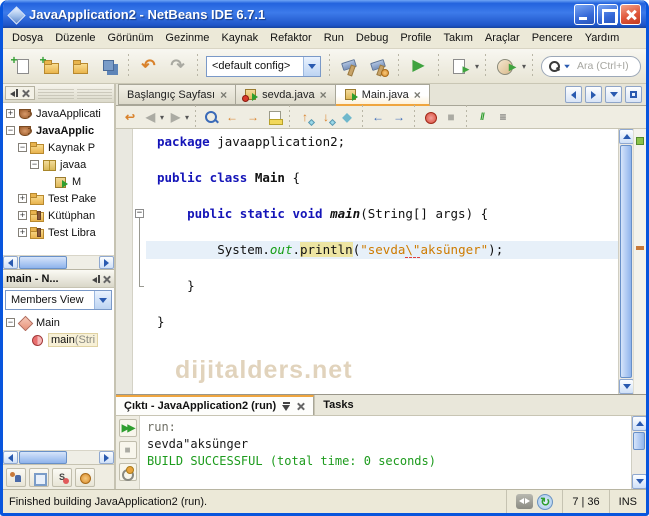 This screenshot has width=649, height=516. What do you see at coordinates (177, 94) in the screenshot?
I see `tab-ba-lang-sayfas: Başlangıç Sayfası ×` at bounding box center [177, 94].